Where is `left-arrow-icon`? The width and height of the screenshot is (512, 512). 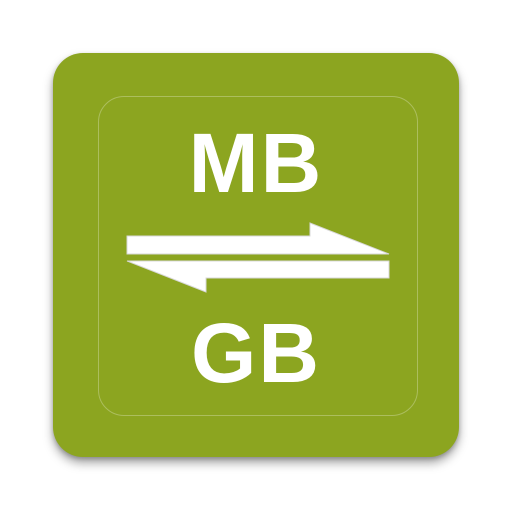
left-arrow-icon is located at coordinates (258, 276).